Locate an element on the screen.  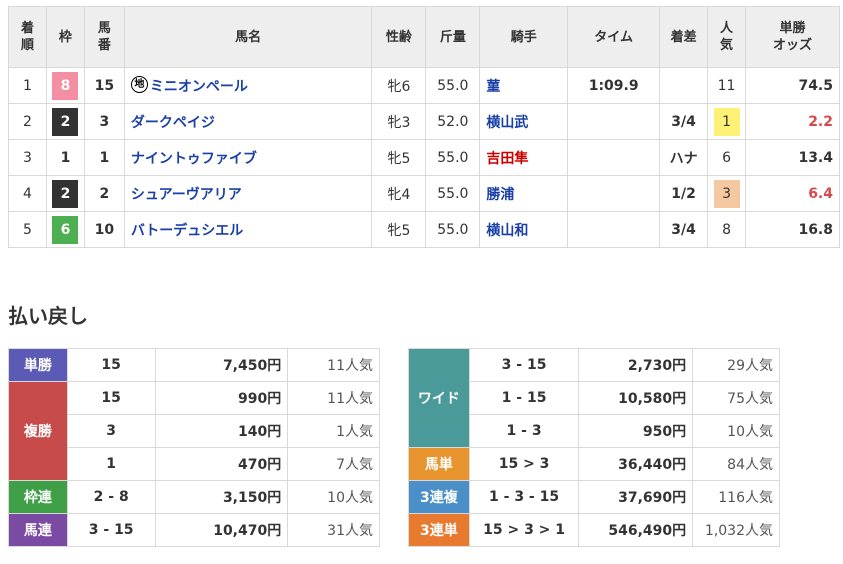
header-time: タイム is located at coordinates (614, 37).